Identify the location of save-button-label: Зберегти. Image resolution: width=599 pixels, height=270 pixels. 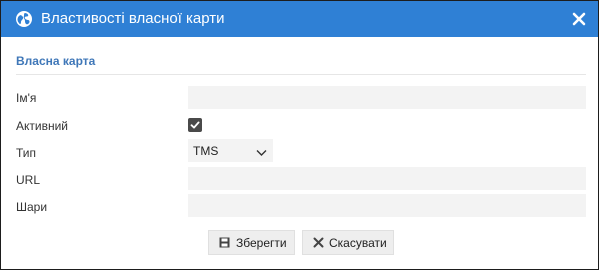
(261, 243).